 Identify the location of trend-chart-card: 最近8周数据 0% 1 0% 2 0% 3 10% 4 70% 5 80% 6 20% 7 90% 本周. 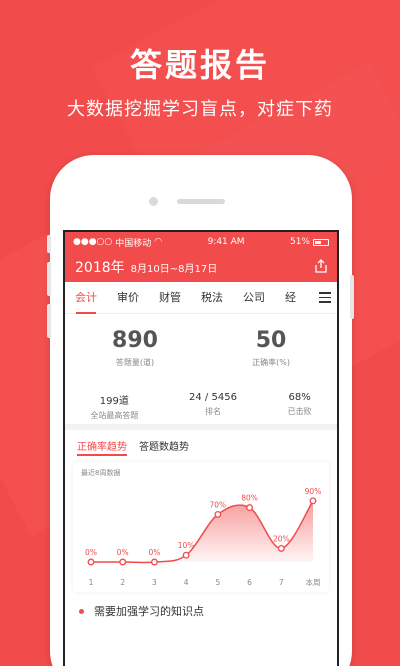
(201, 527).